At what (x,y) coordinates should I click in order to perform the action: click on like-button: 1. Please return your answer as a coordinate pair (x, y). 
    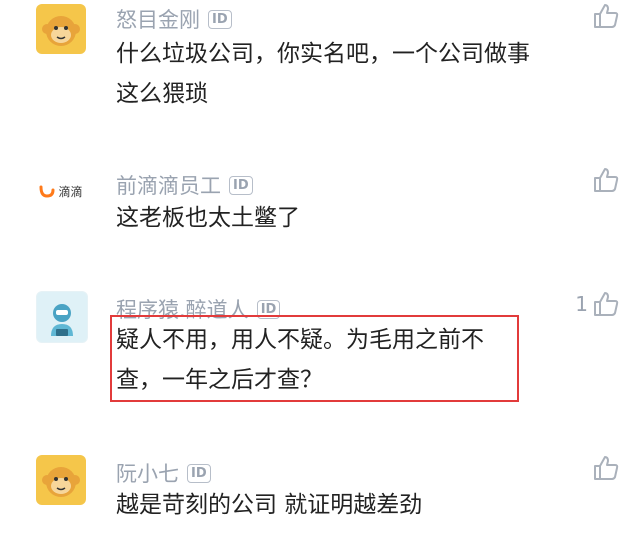
    Looking at the image, I should click on (597, 304).